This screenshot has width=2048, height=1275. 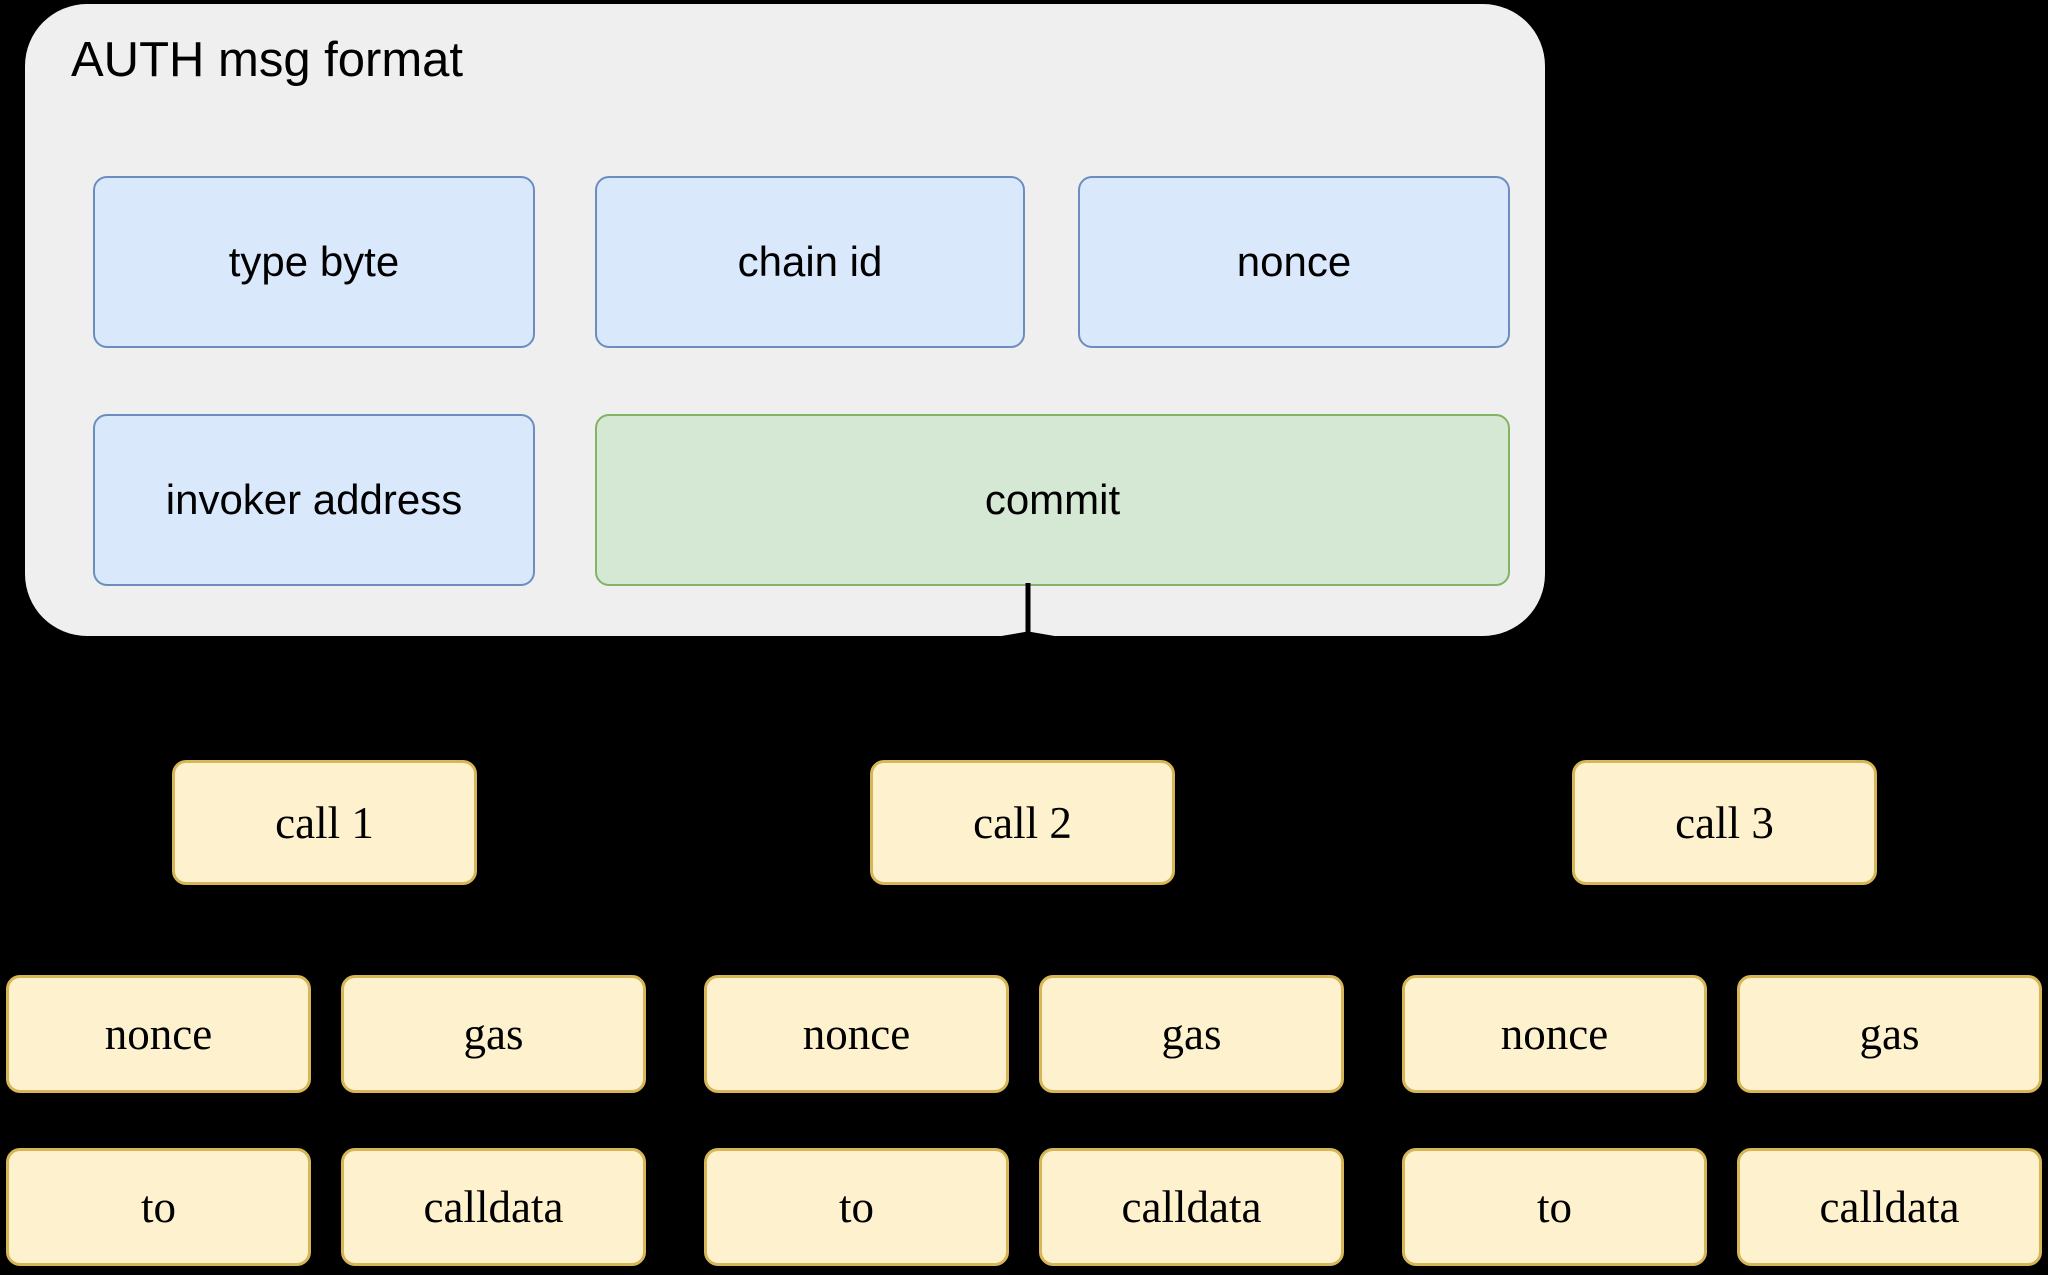 I want to click on auth-field-nonce: nonce, so click(x=1294, y=262).